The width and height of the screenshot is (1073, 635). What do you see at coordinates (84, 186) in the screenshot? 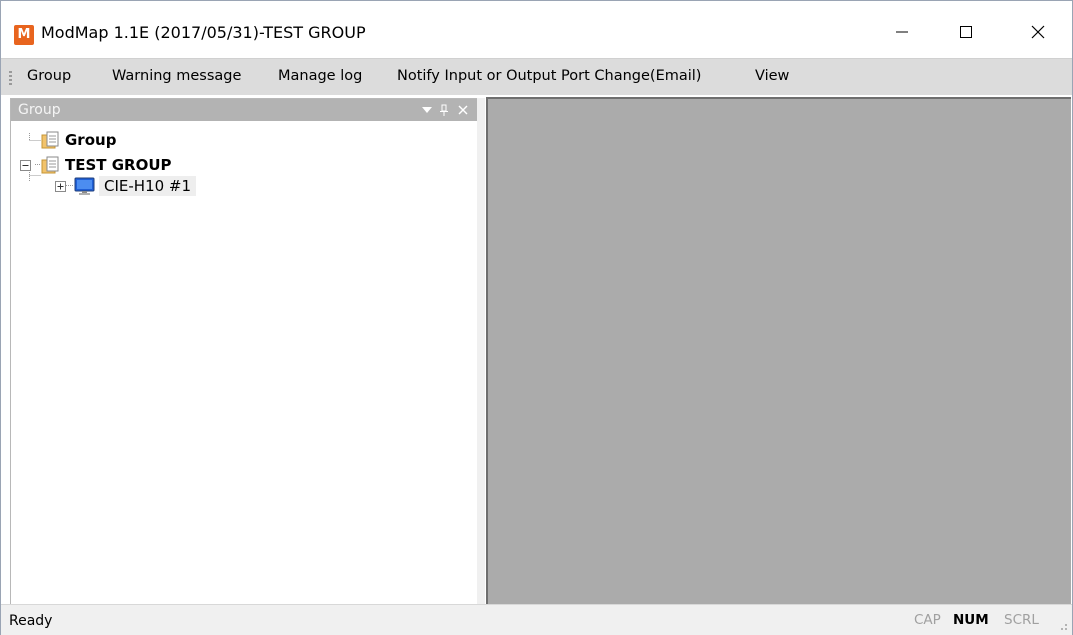
I see `monitor-icon` at bounding box center [84, 186].